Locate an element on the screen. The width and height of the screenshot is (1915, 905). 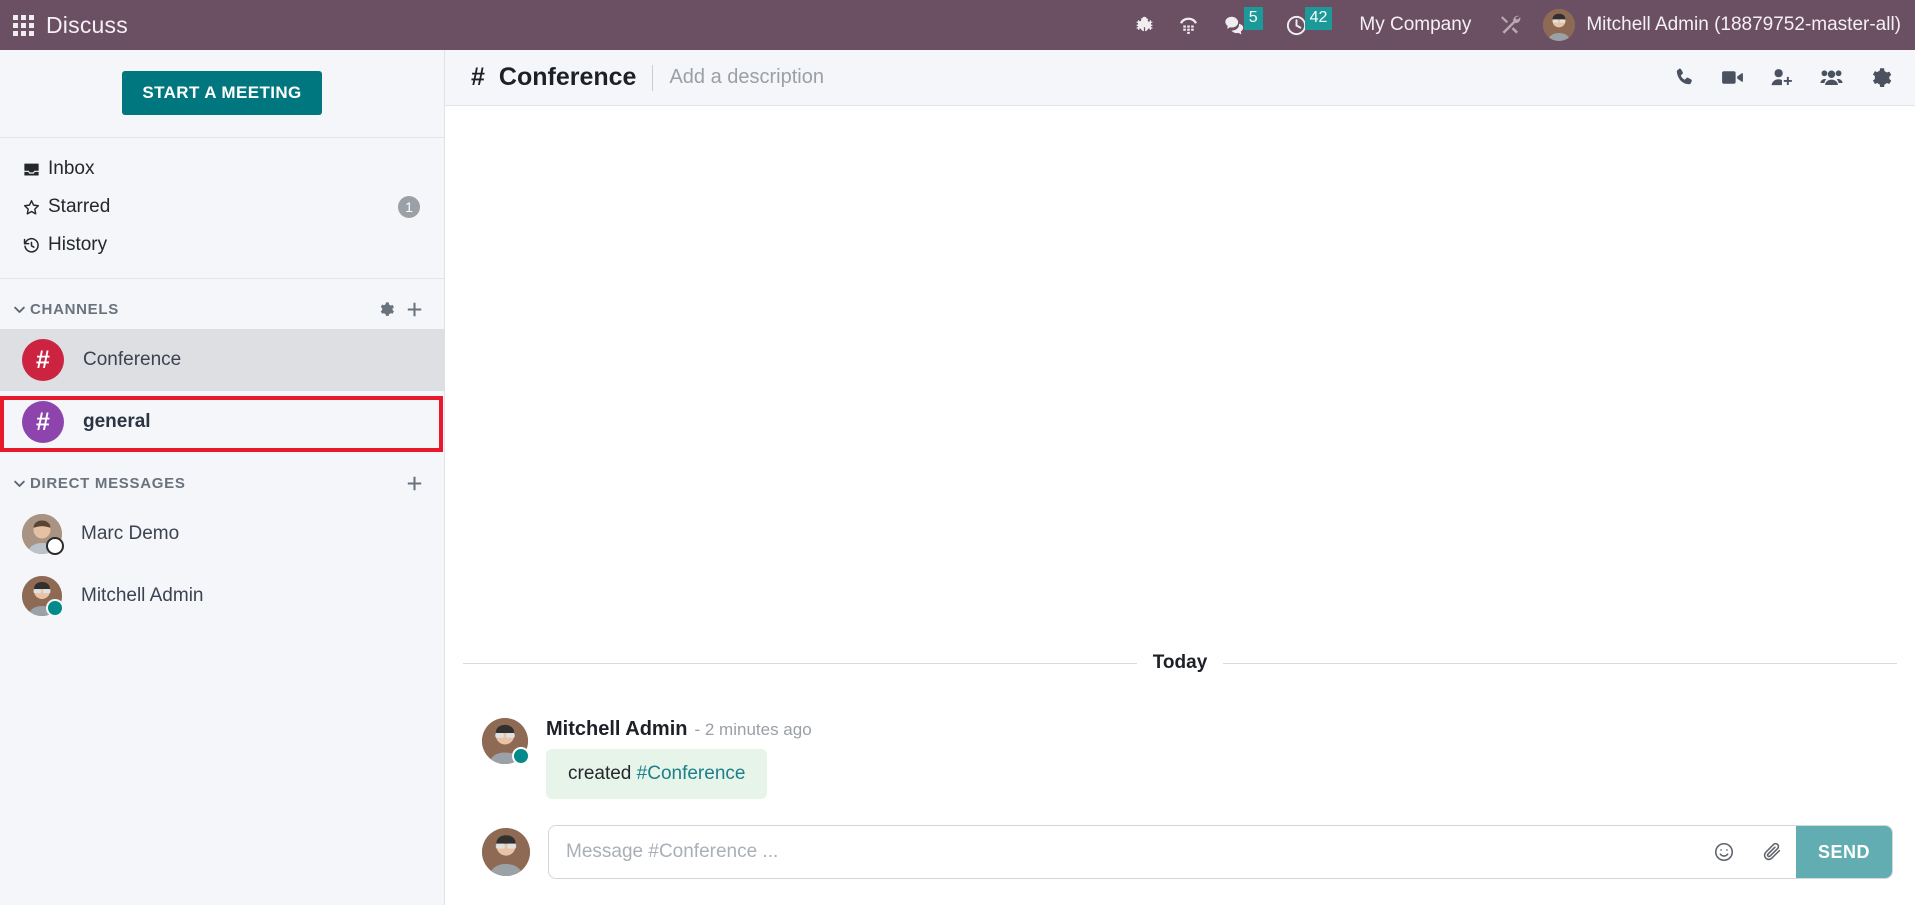
sidebar-item-label: Starred is located at coordinates (79, 206).